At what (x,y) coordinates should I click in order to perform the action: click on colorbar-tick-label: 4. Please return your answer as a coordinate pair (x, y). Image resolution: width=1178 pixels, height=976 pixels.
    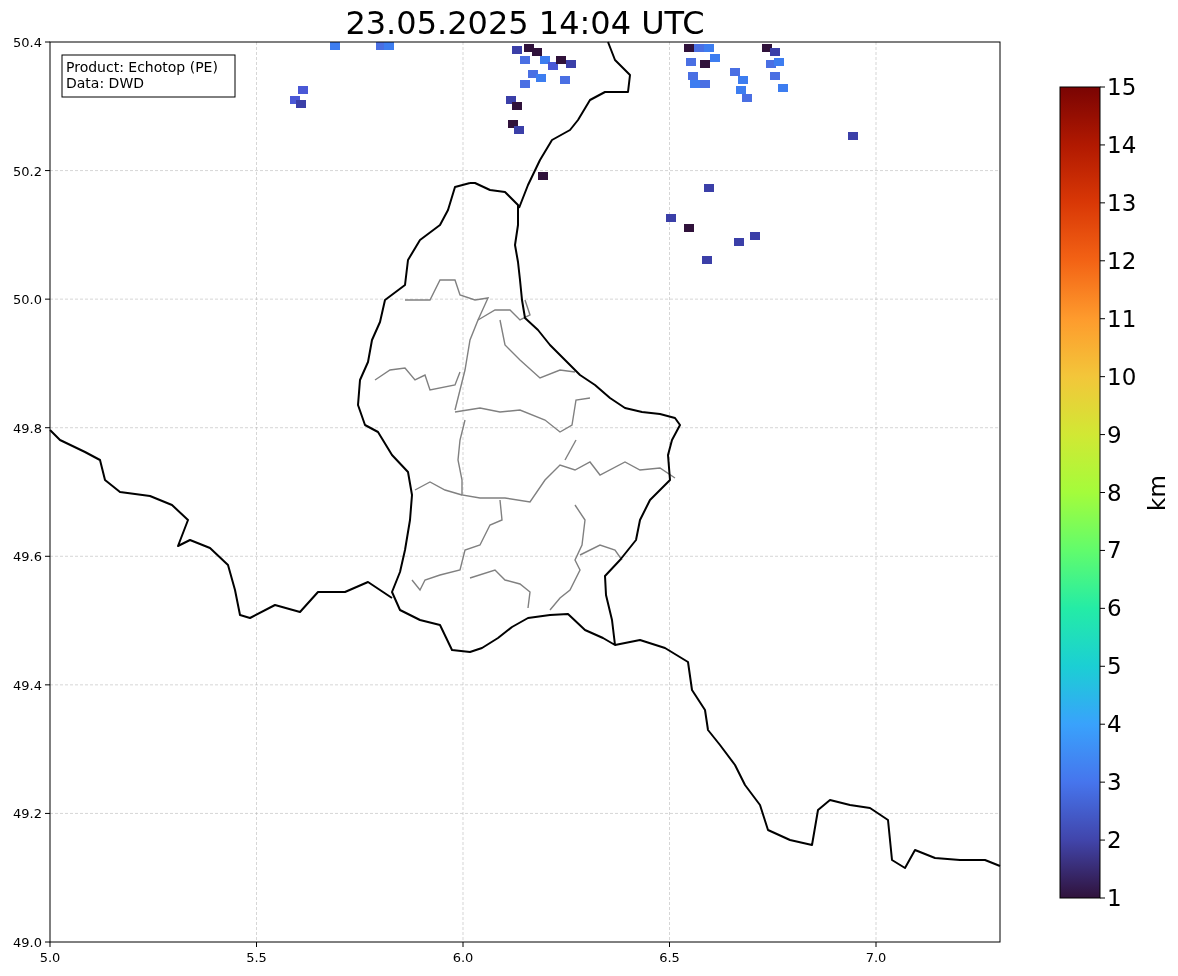
    Looking at the image, I should click on (1114, 724).